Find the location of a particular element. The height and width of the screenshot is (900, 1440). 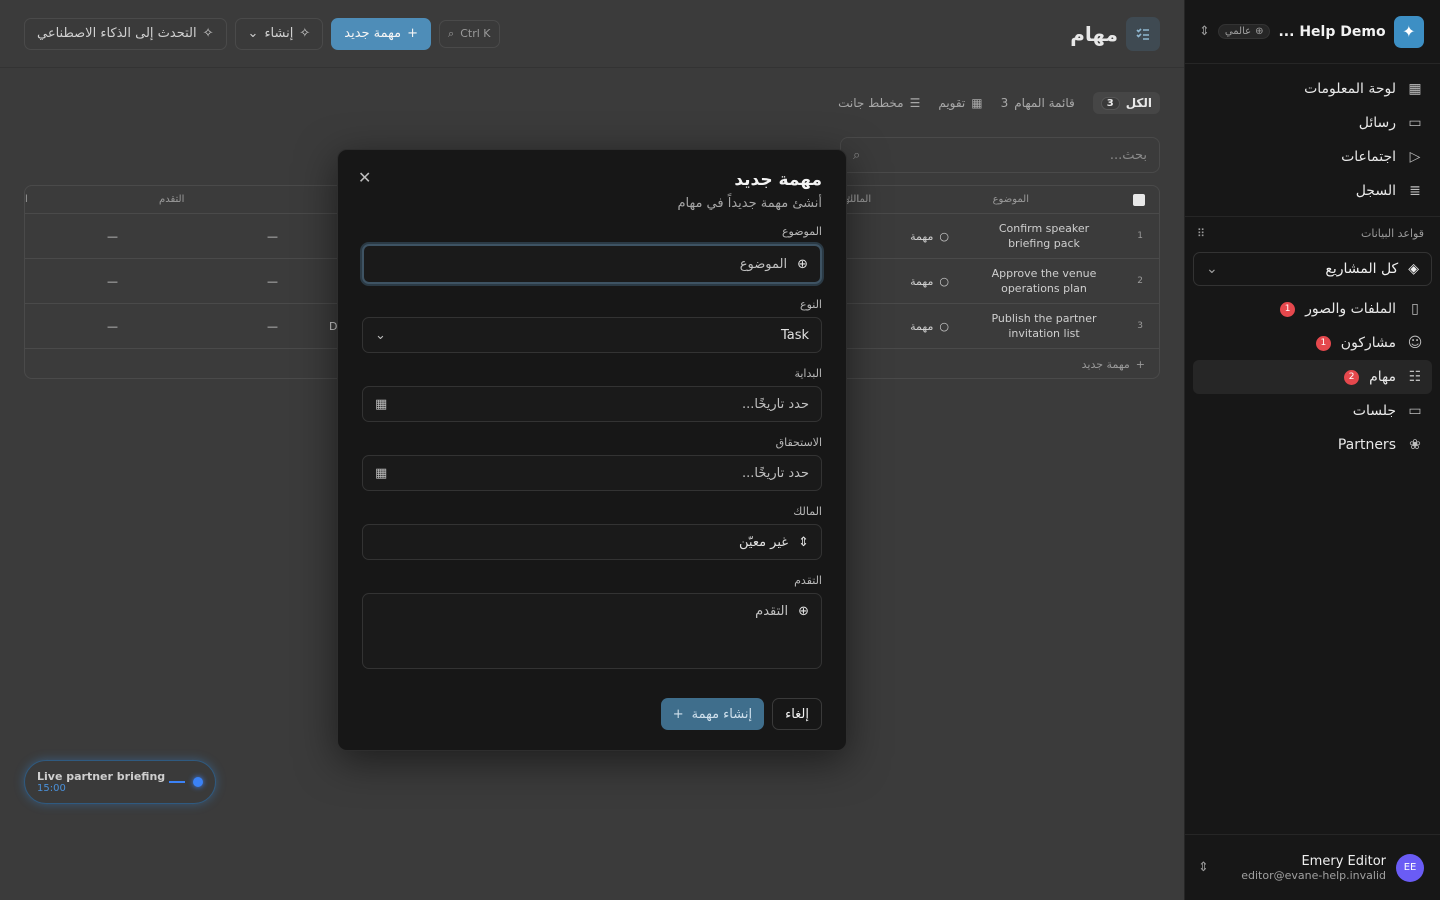

file-icon: ▯ is located at coordinates (1415, 309).